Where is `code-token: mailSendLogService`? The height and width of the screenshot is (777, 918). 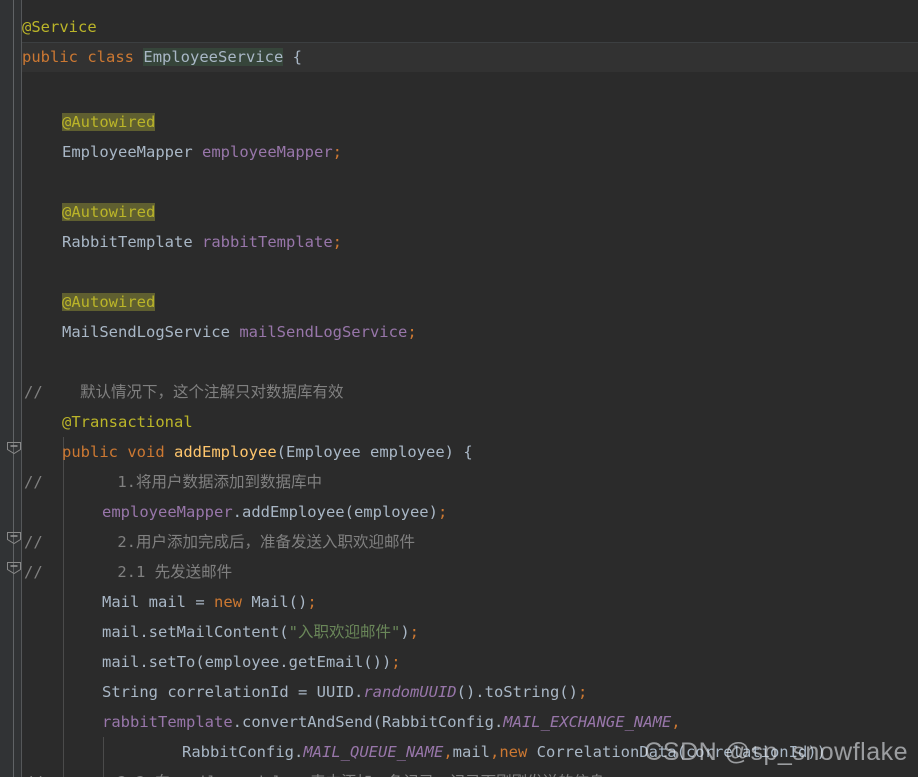
code-token: mailSendLogService is located at coordinates (323, 332).